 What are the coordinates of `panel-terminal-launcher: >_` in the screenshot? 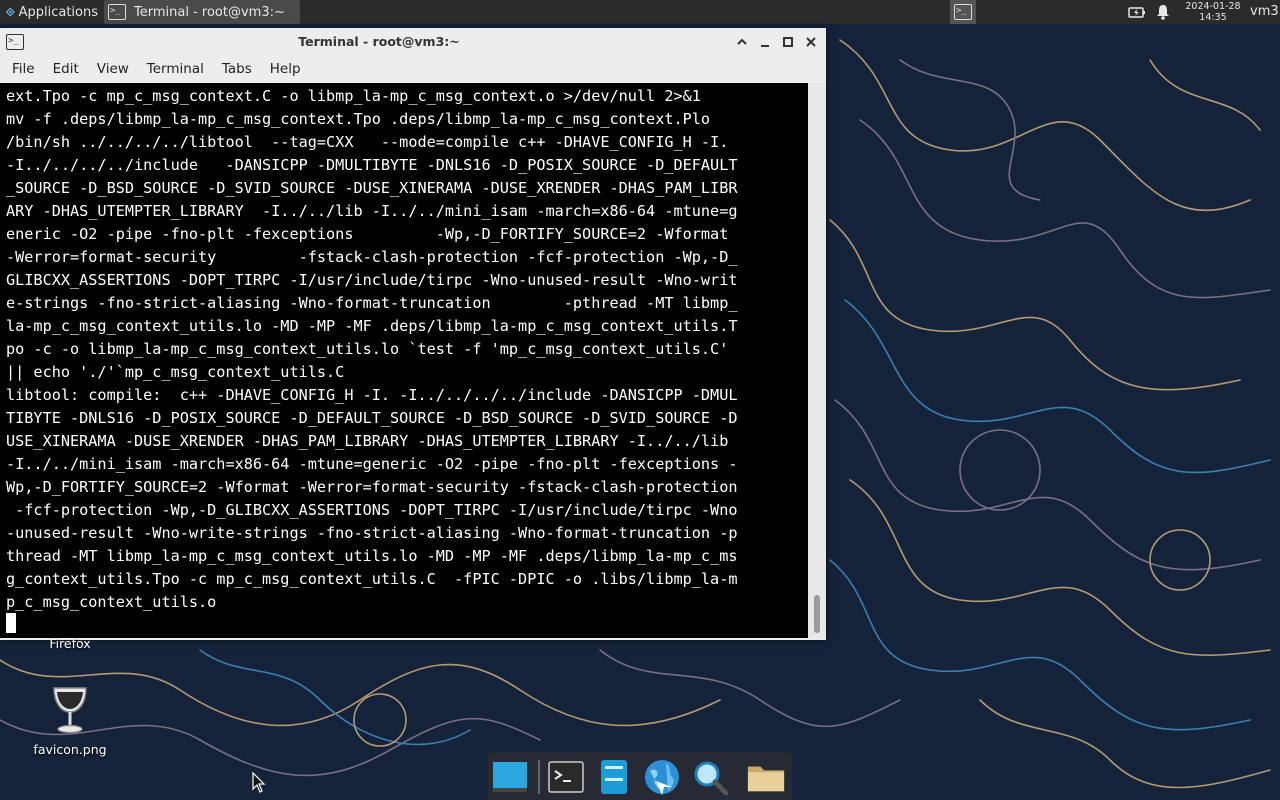 It's located at (963, 12).